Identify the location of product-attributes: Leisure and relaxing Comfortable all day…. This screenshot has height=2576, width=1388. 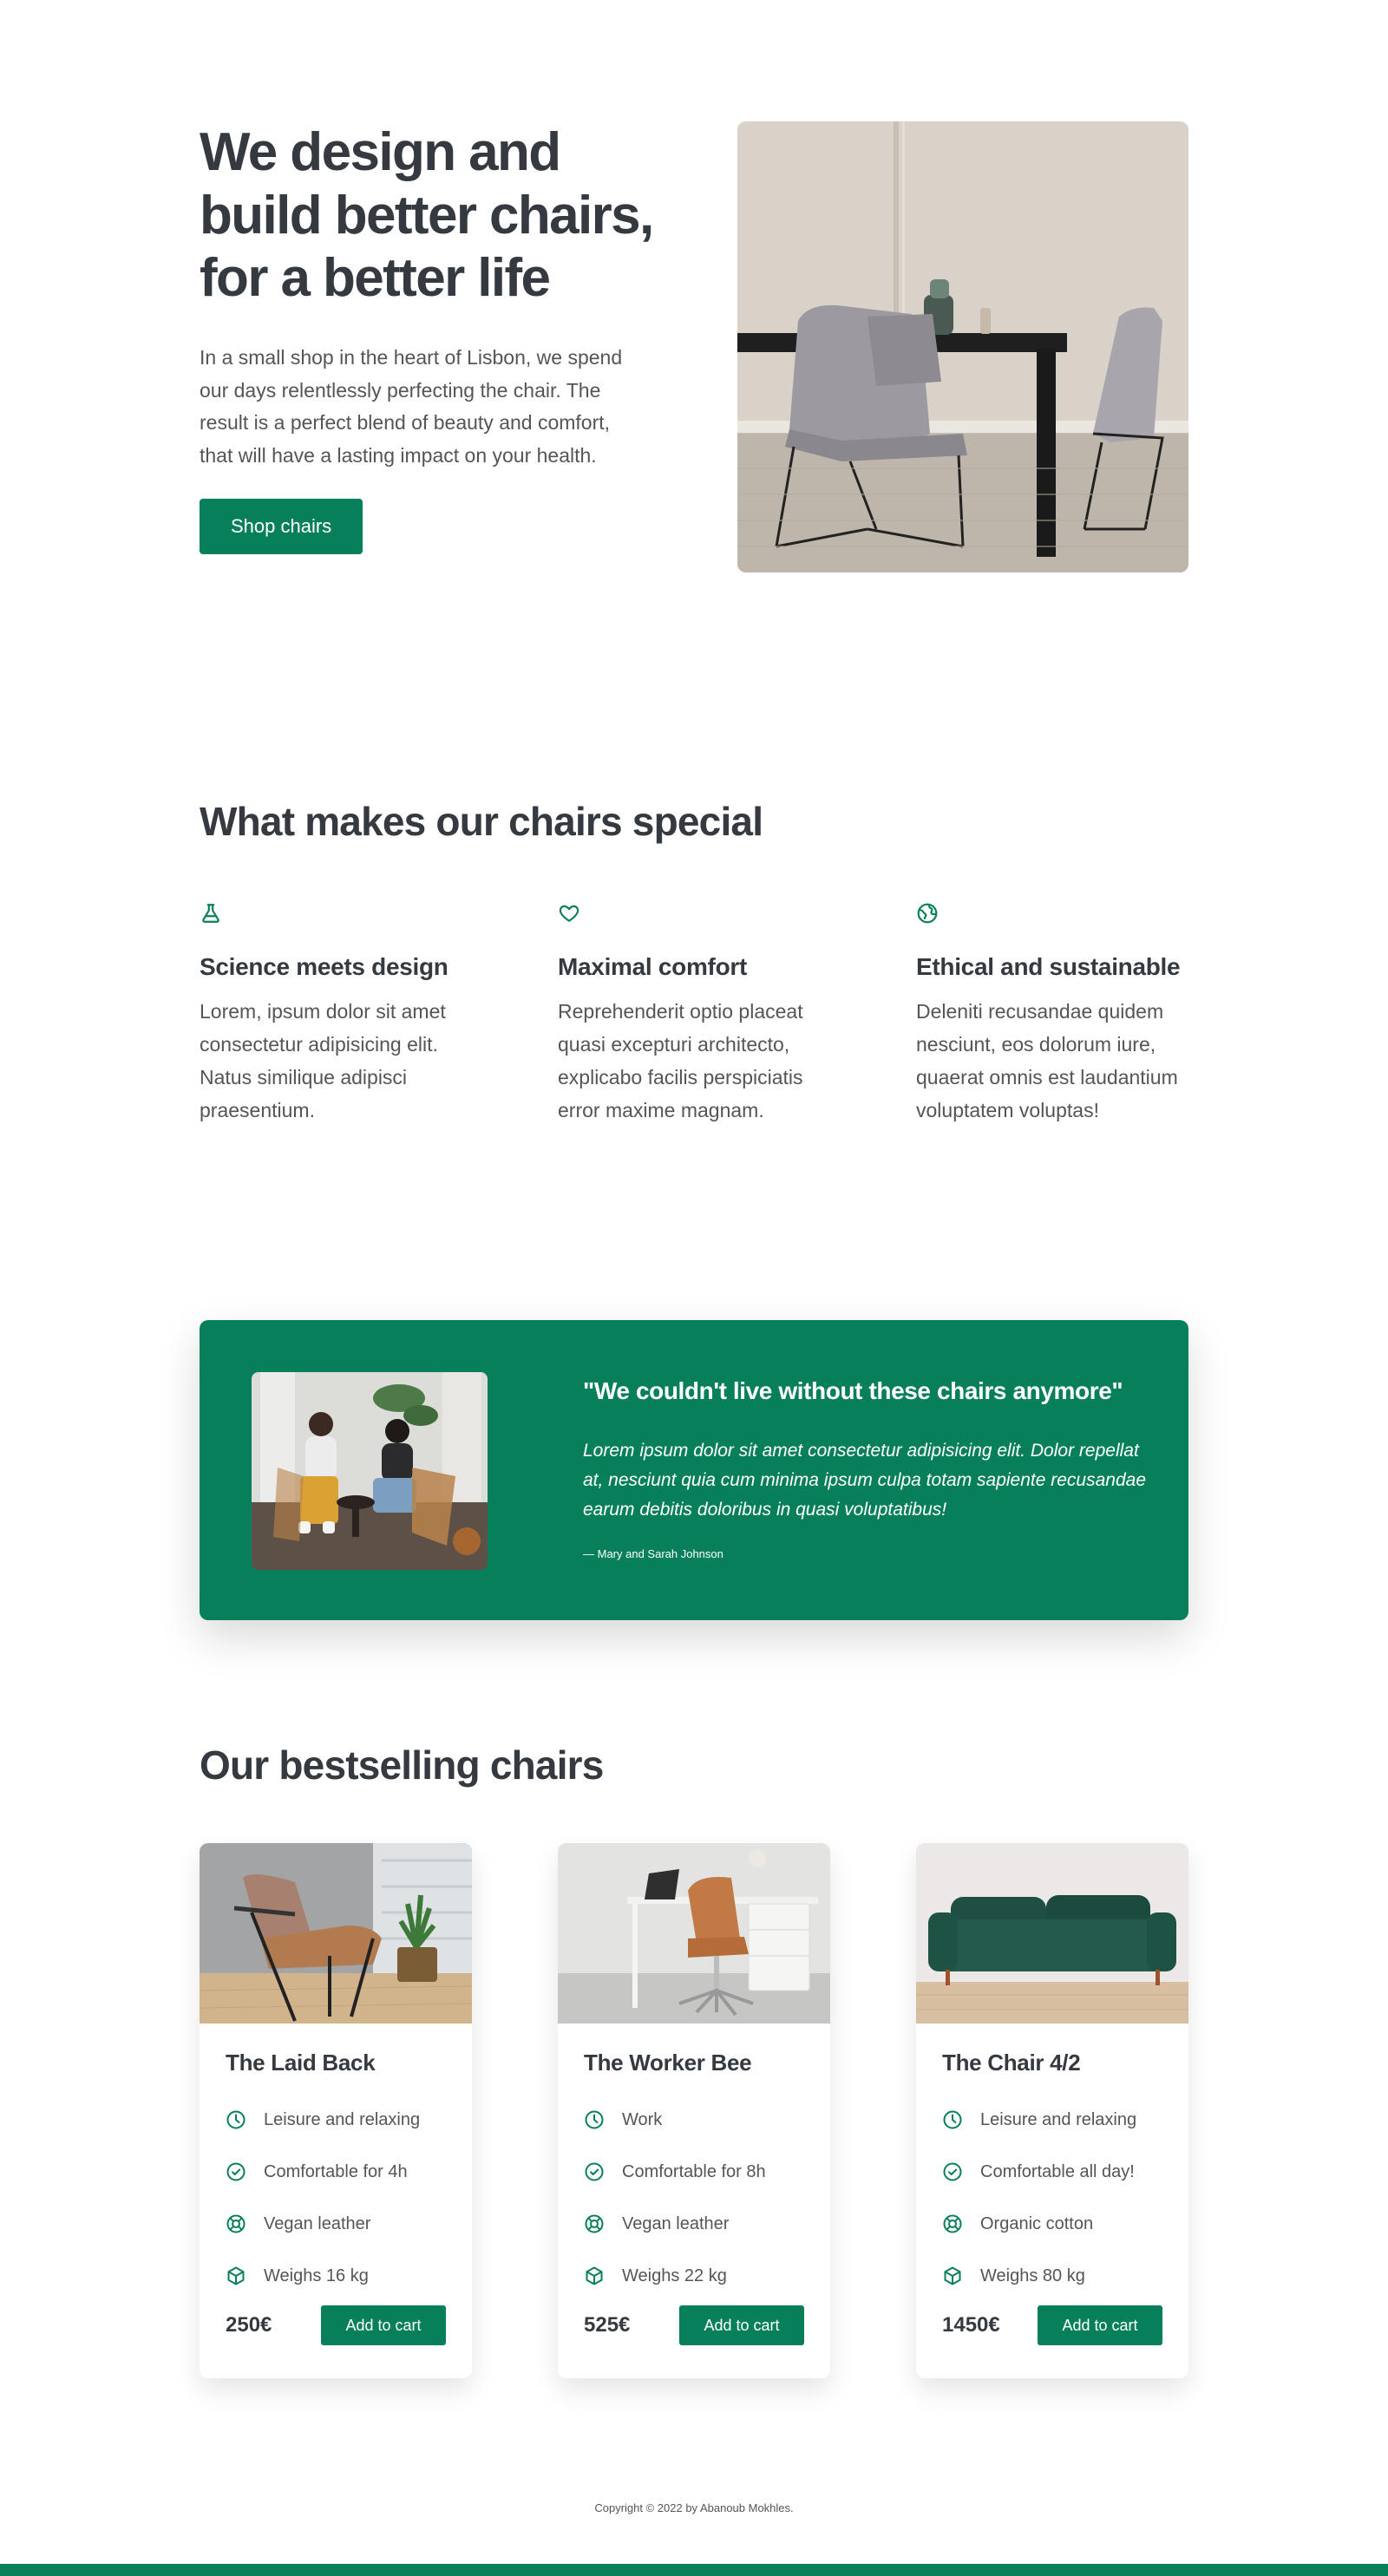
(1052, 2198).